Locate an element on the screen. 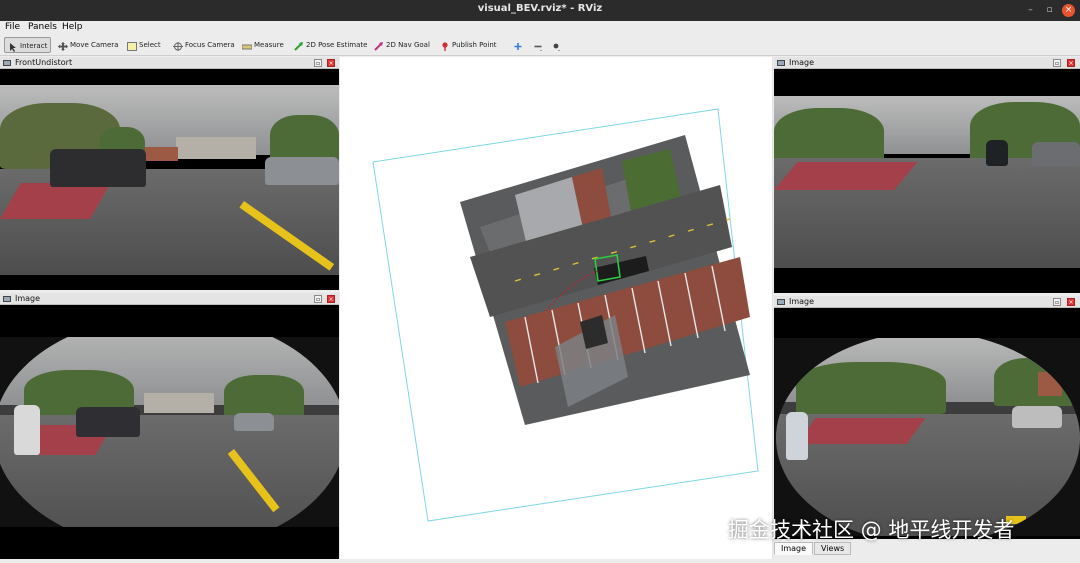 The image size is (1080, 563). panel-title: FrontUndistort is located at coordinates (44, 62).